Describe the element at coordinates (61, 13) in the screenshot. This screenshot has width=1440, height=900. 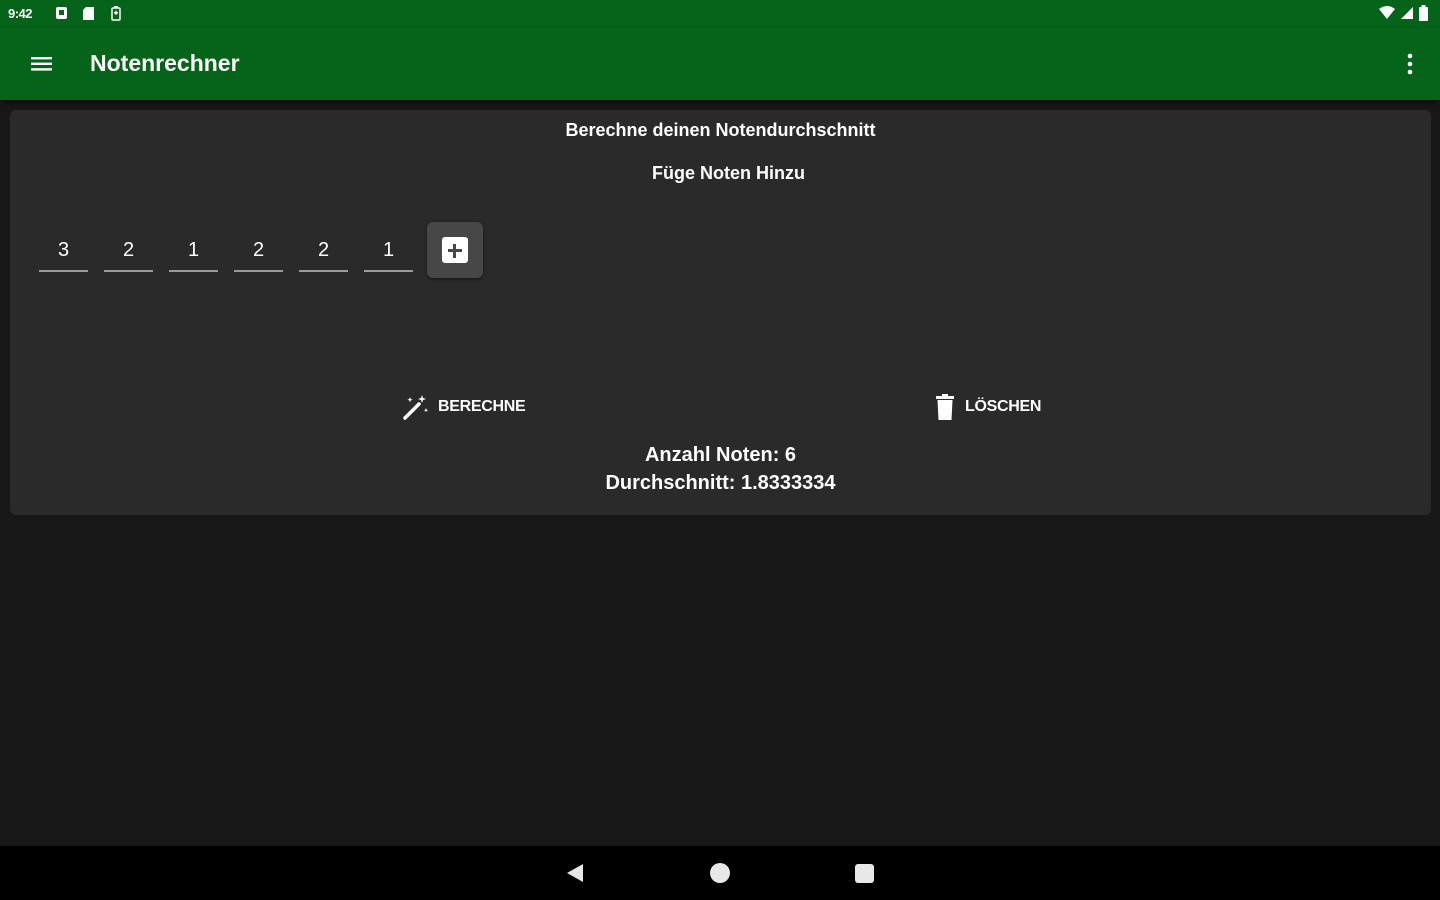
I see `notification-icon` at that location.